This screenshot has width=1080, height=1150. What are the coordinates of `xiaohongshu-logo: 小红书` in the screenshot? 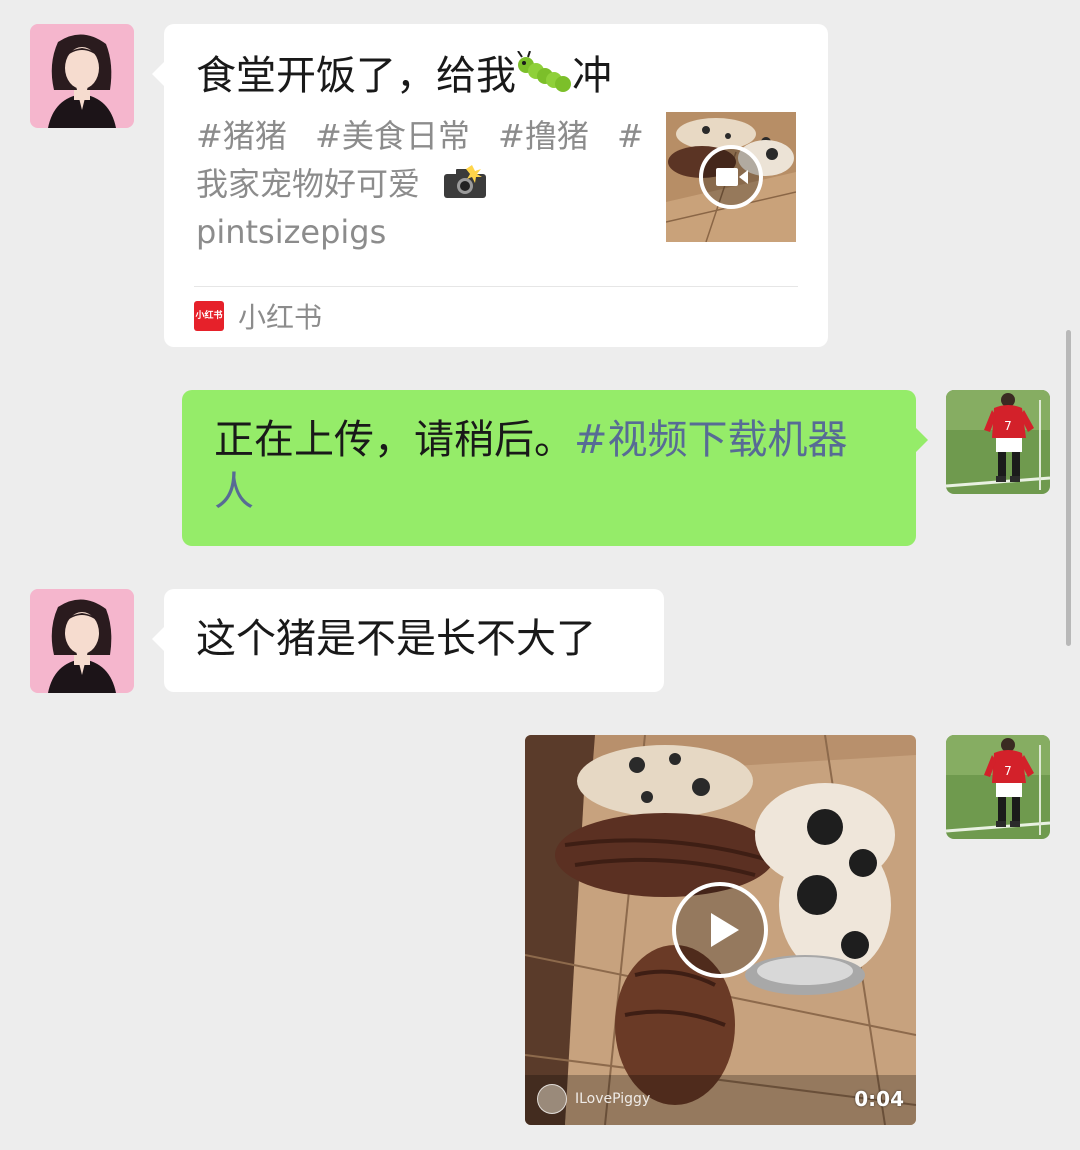 It's located at (209, 316).